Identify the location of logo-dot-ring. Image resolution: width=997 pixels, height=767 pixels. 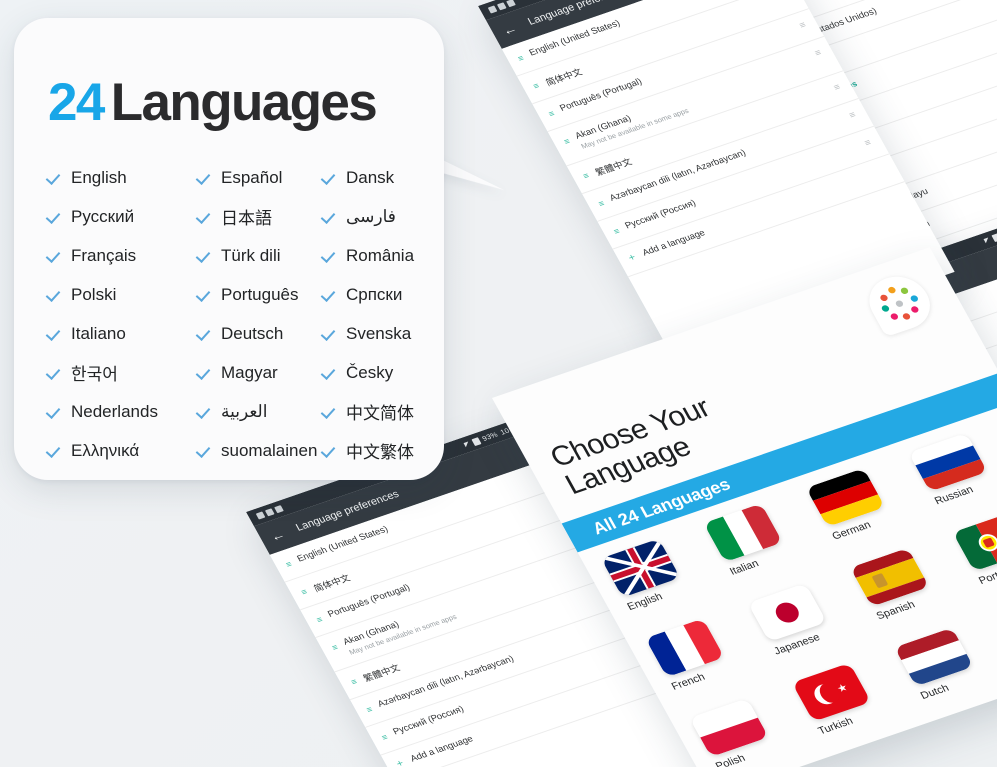
(899, 303).